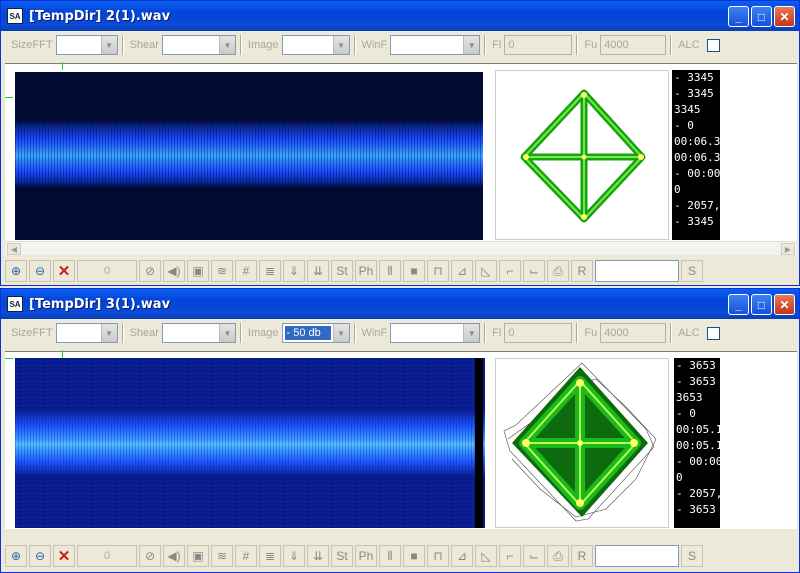  What do you see at coordinates (689, 333) in the screenshot?
I see `alc-label: ALC` at bounding box center [689, 333].